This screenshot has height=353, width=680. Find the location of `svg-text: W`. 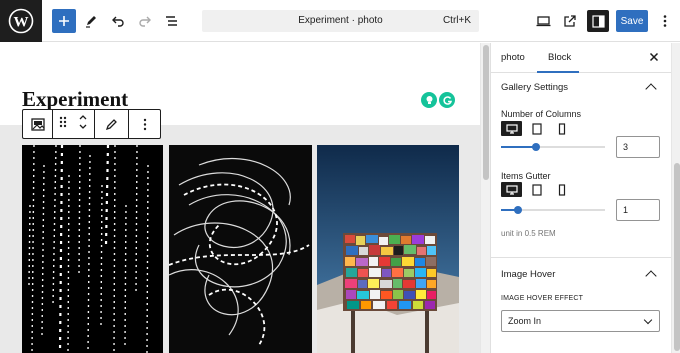

svg-text: W is located at coordinates (21, 23).